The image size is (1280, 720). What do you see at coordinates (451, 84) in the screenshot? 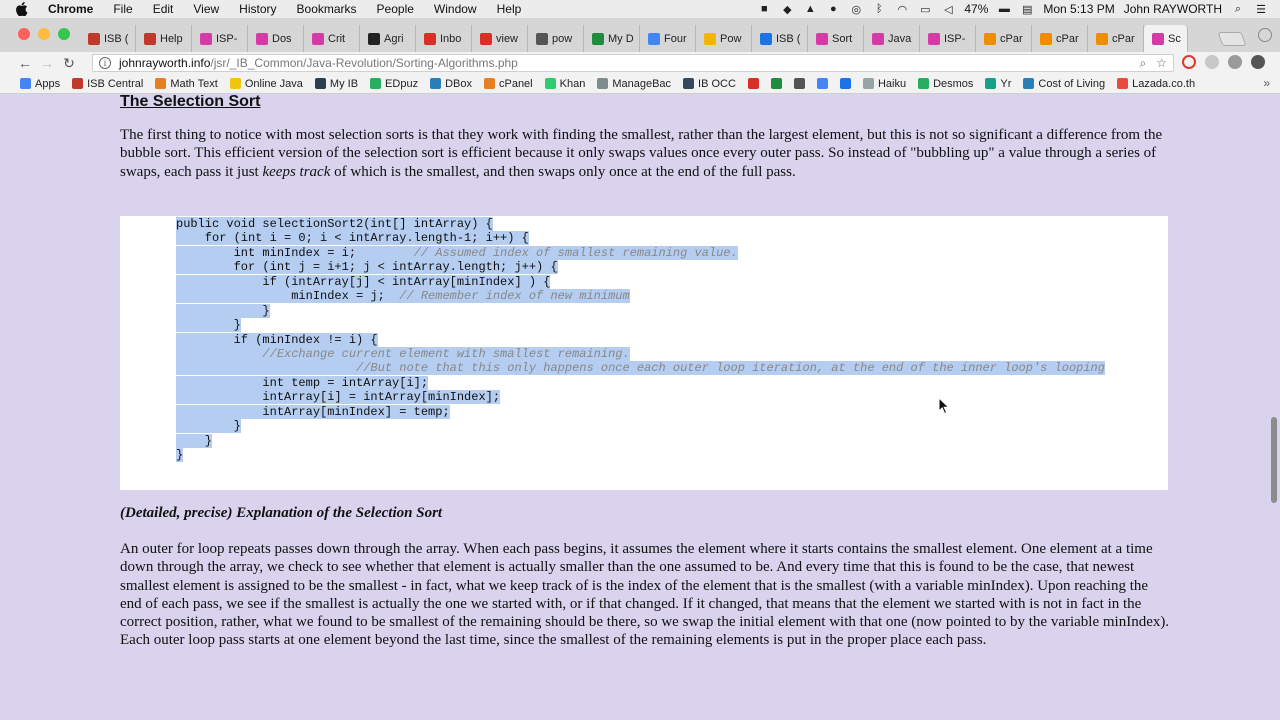
I see `bookmark-item: DBox` at bounding box center [451, 84].